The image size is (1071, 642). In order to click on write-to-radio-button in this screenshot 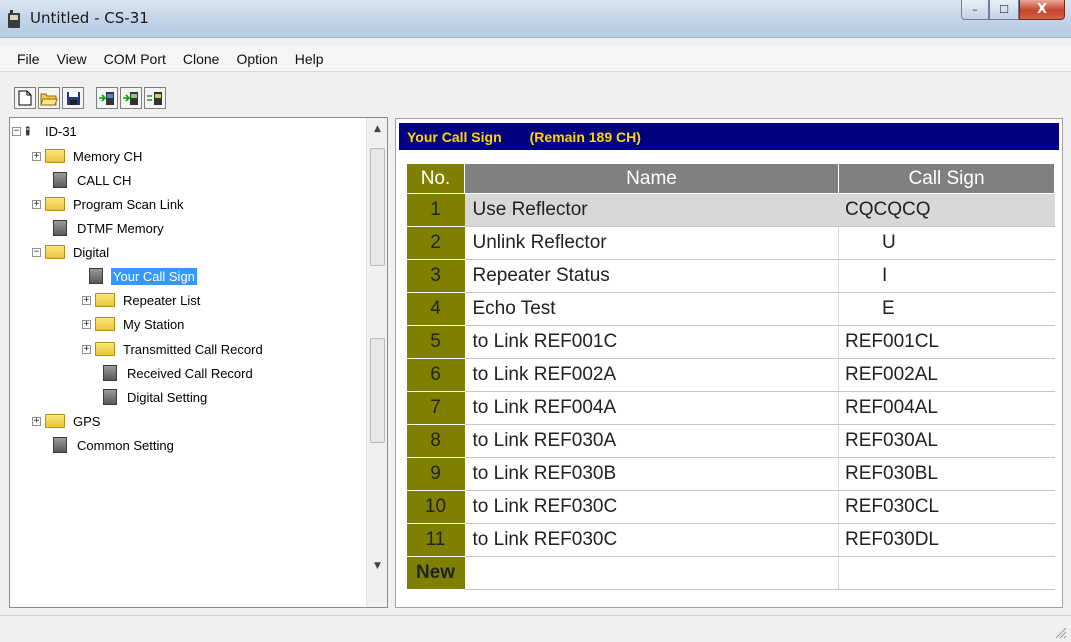, I will do `click(107, 98)`.